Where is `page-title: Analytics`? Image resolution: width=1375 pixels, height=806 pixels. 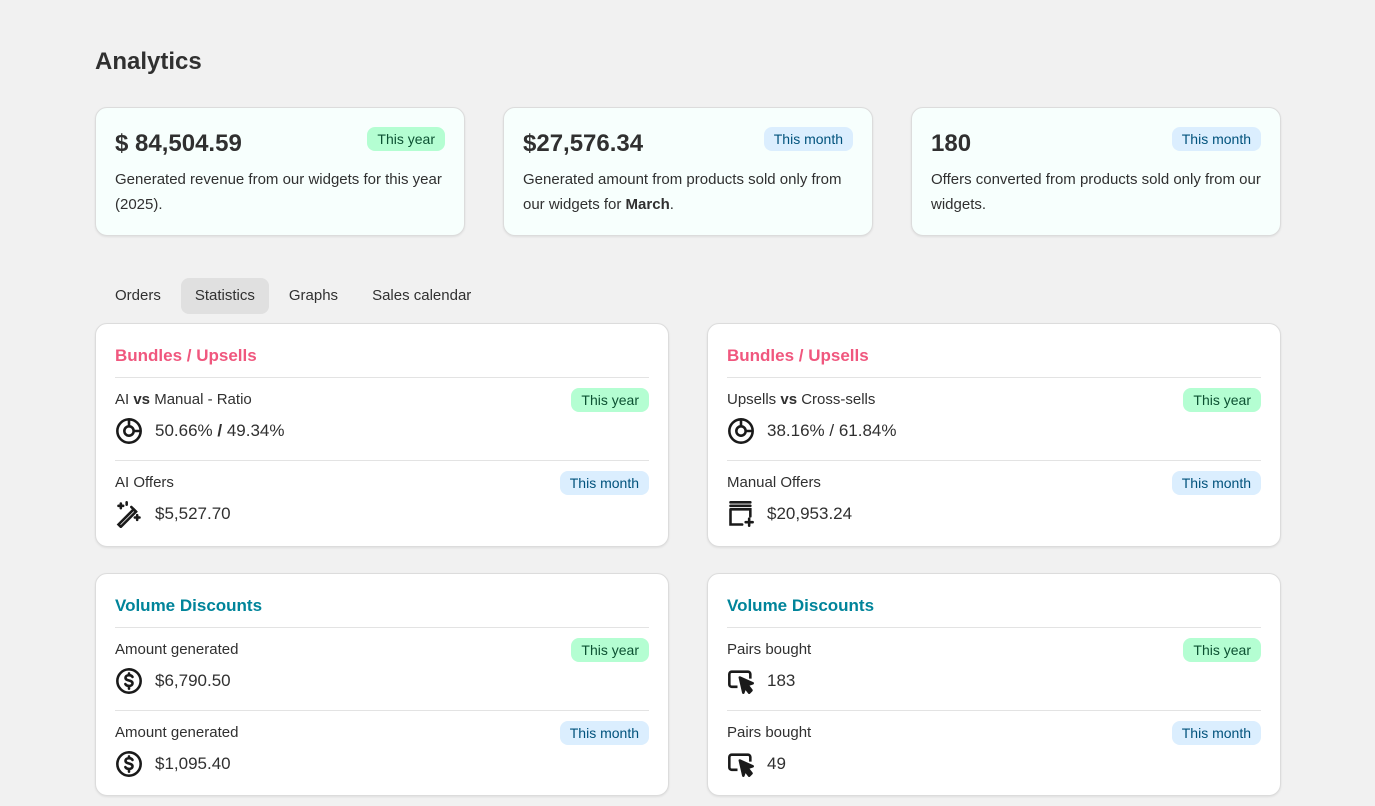
page-title: Analytics is located at coordinates (148, 61).